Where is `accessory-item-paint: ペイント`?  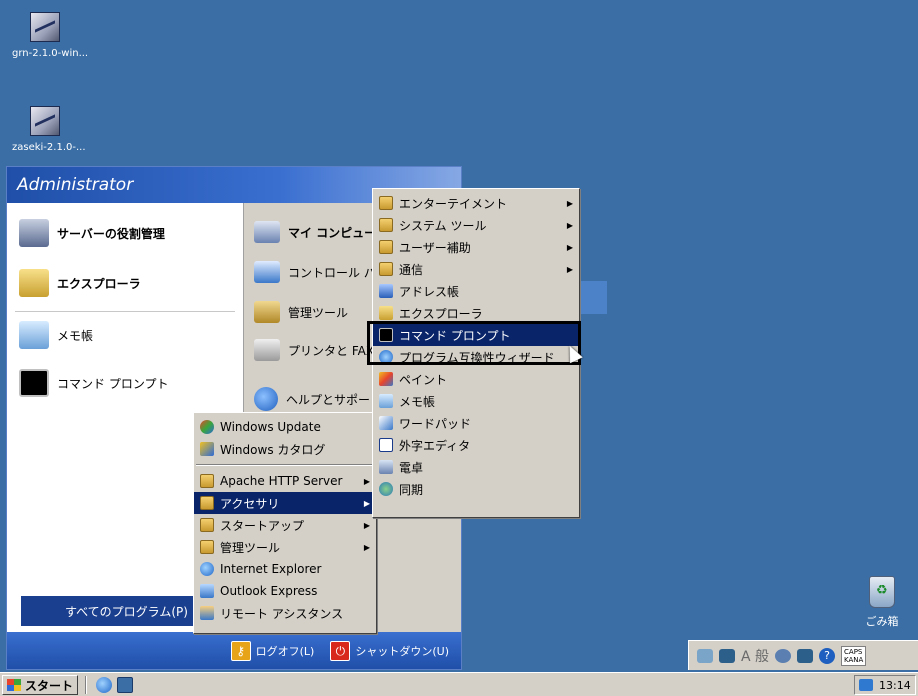
accessory-item-paint: ペイント is located at coordinates (476, 379).